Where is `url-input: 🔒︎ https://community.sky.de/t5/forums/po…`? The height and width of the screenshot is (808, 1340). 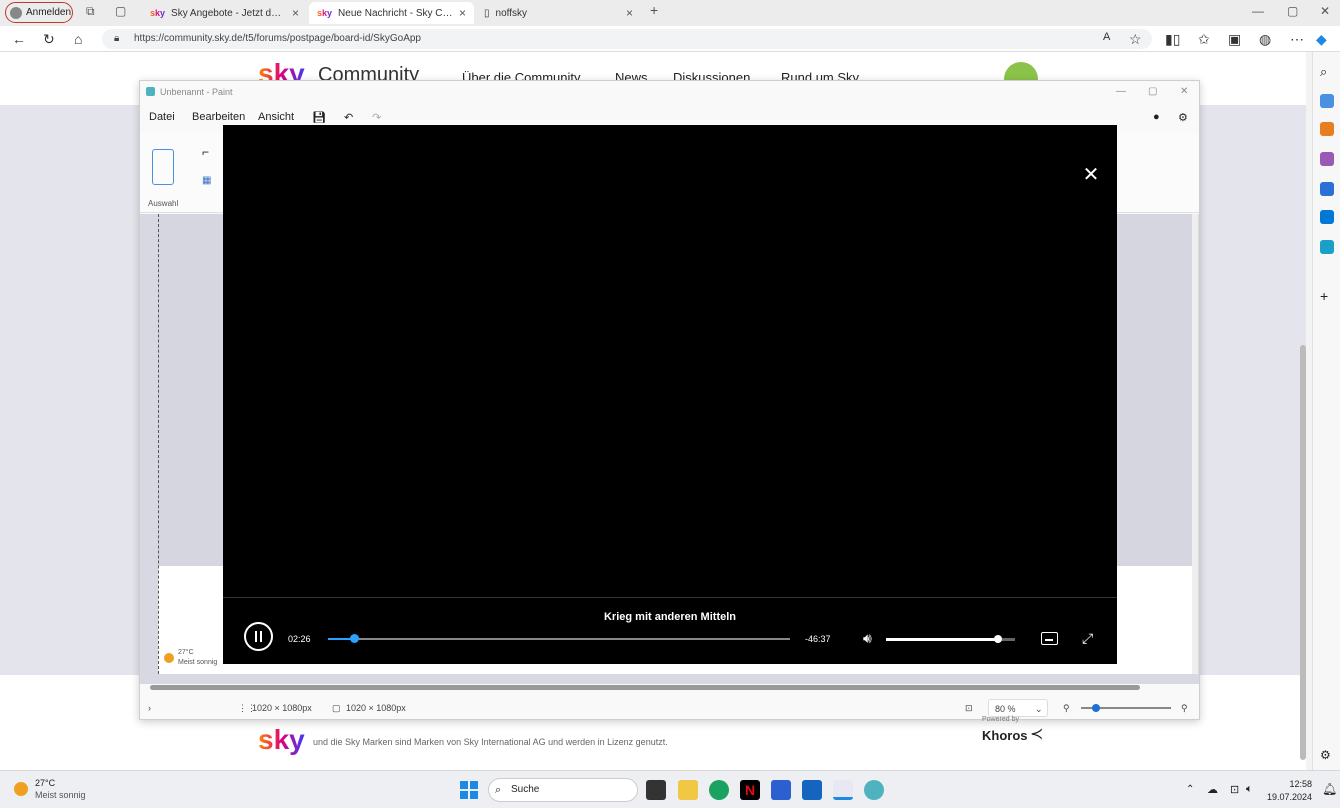 url-input: 🔒︎ https://community.sky.de/t5/forums/po… is located at coordinates (627, 39).